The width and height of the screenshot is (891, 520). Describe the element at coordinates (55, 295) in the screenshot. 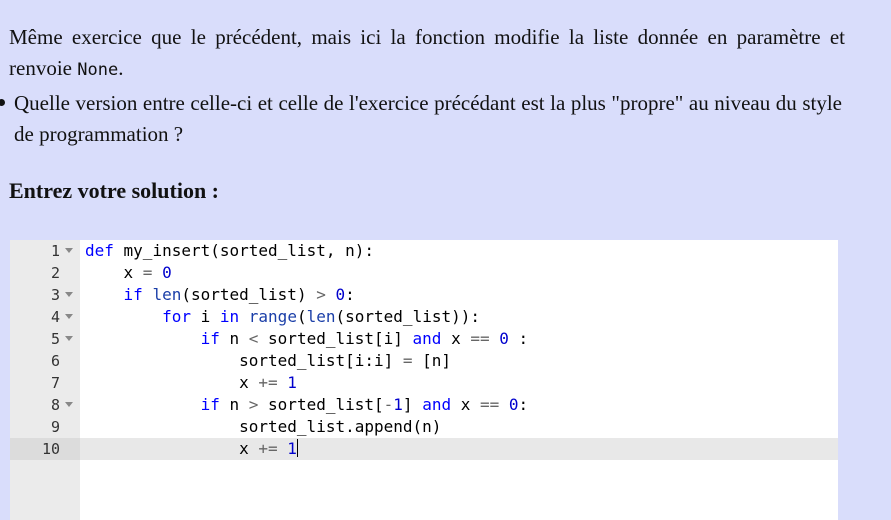

I see `line-number-label: 3` at that location.